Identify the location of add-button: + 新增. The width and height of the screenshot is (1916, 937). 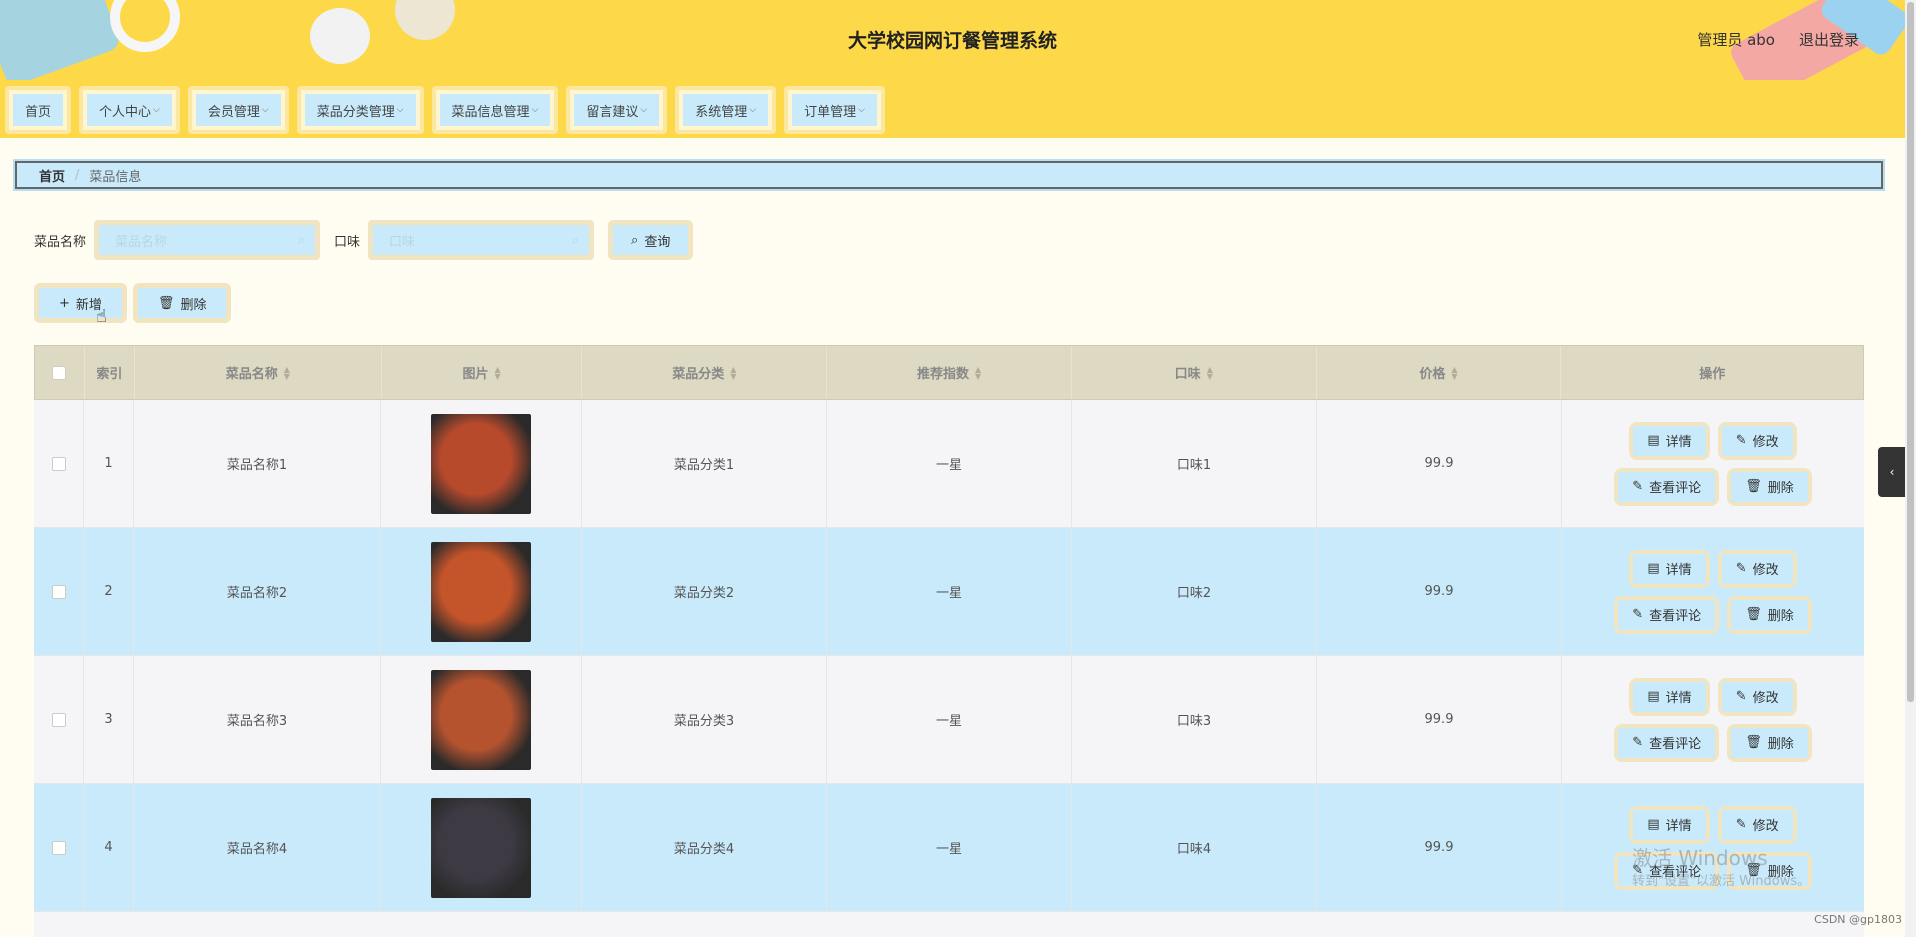
(80, 303).